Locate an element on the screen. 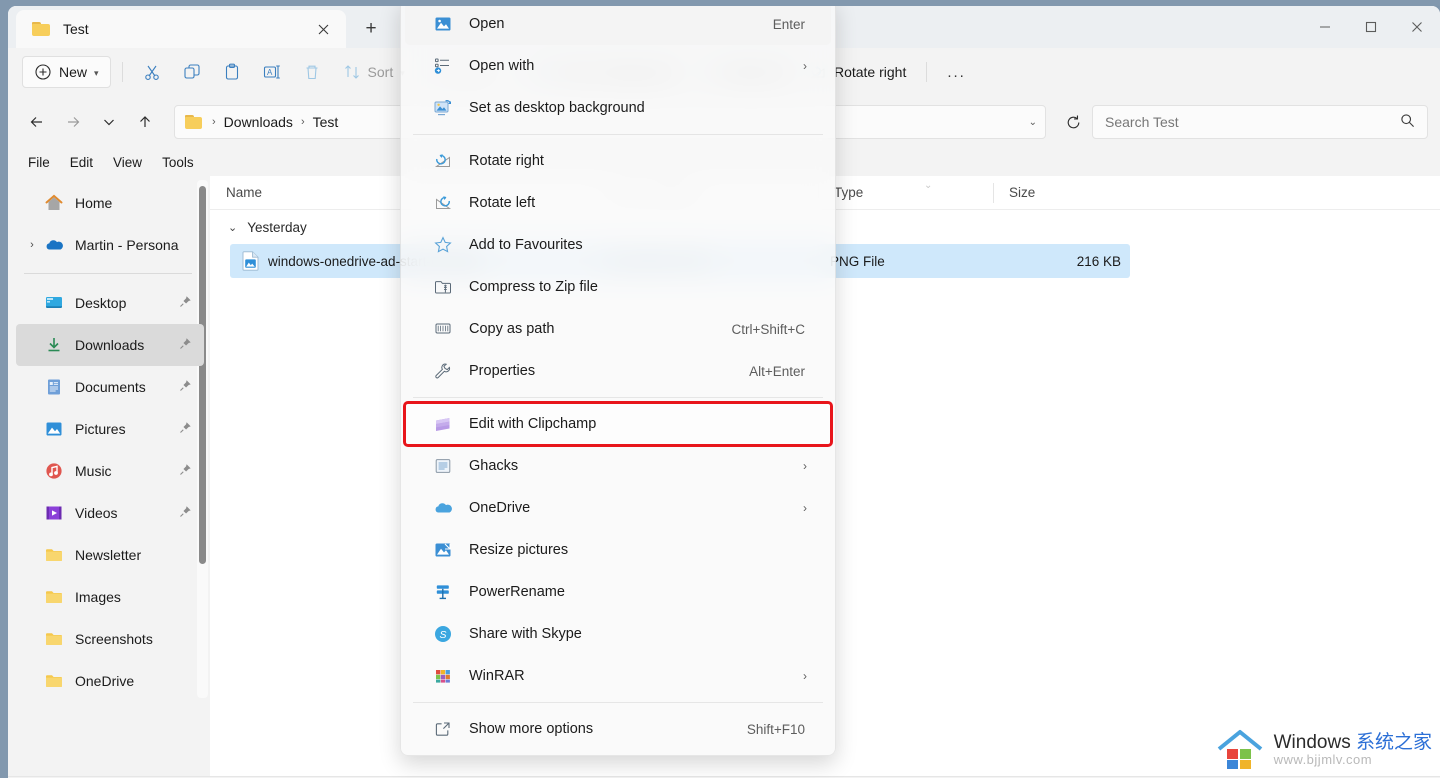  context-menu-item-accelerator: Ctrl+Shift+C is located at coordinates (768, 329).